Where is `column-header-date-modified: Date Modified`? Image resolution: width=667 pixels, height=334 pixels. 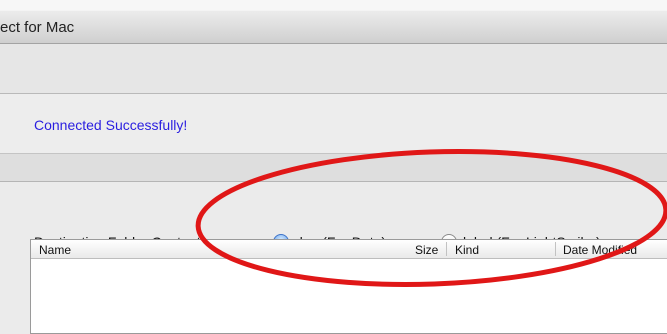 column-header-date-modified: Date Modified is located at coordinates (600, 250).